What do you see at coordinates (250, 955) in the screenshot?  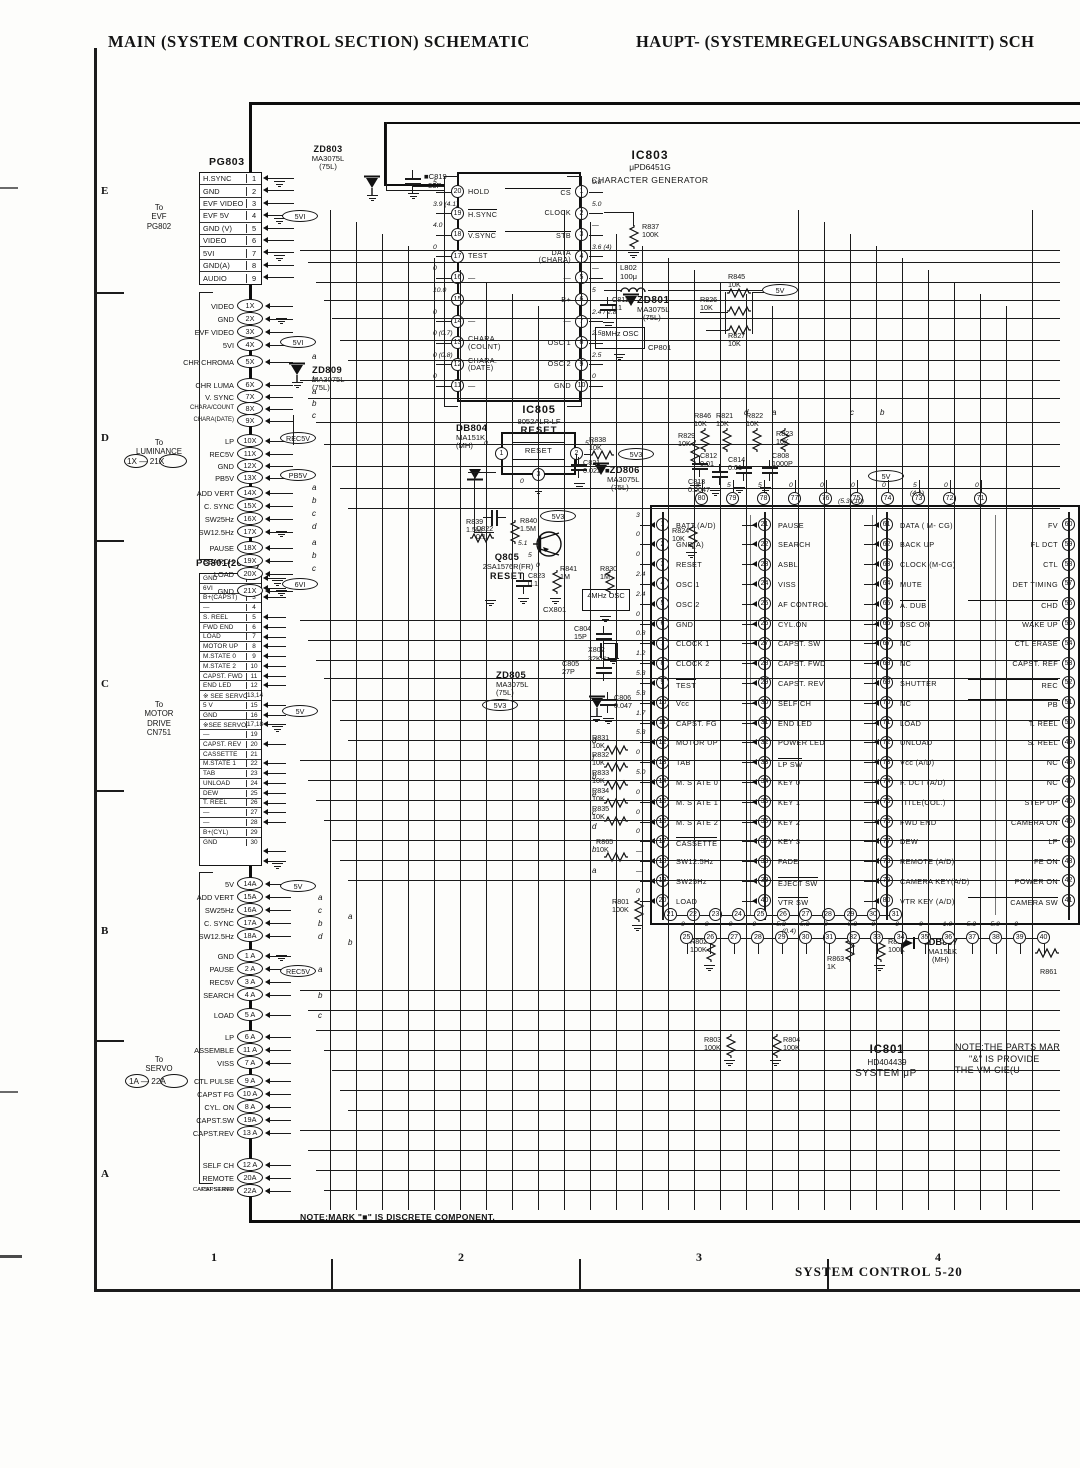 I see `servo-pin-node: 1 A` at bounding box center [250, 955].